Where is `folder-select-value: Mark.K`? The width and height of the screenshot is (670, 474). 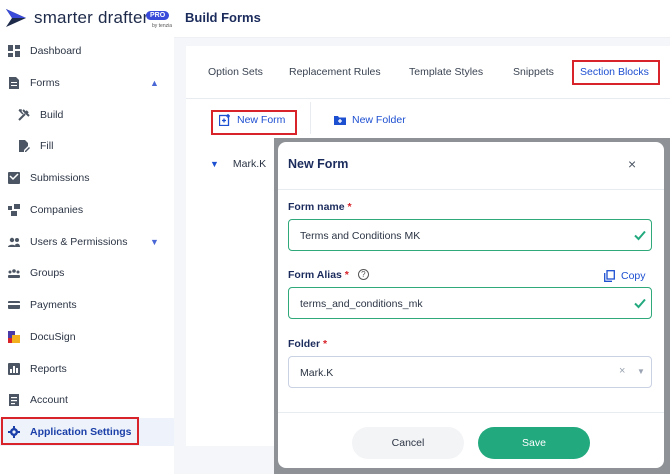
folder-select-value: Mark.K is located at coordinates (317, 373).